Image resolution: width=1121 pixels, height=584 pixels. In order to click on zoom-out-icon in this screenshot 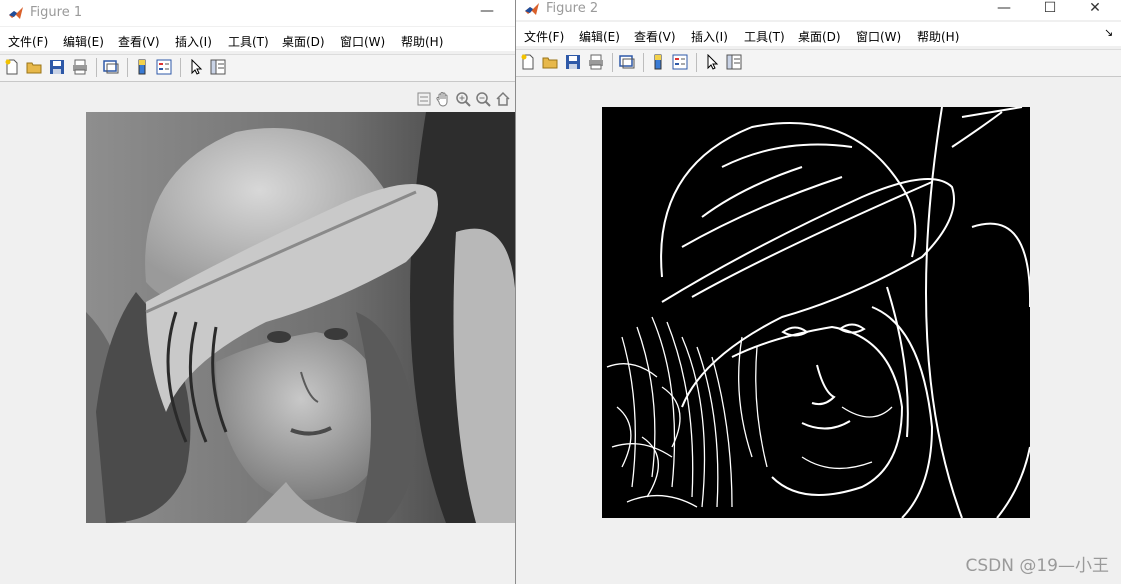, I will do `click(483, 99)`.